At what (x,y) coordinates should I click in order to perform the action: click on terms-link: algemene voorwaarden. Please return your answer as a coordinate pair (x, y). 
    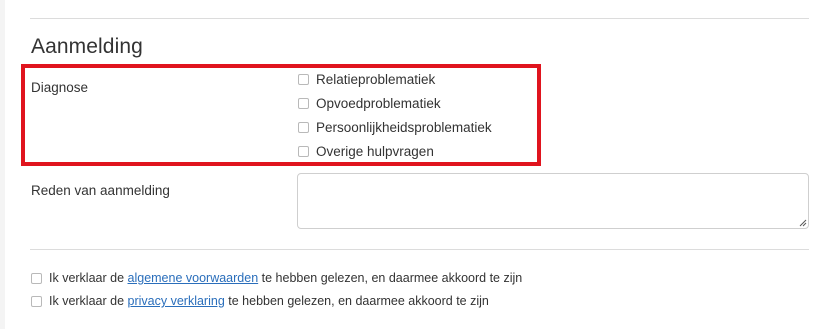
    Looking at the image, I should click on (193, 278).